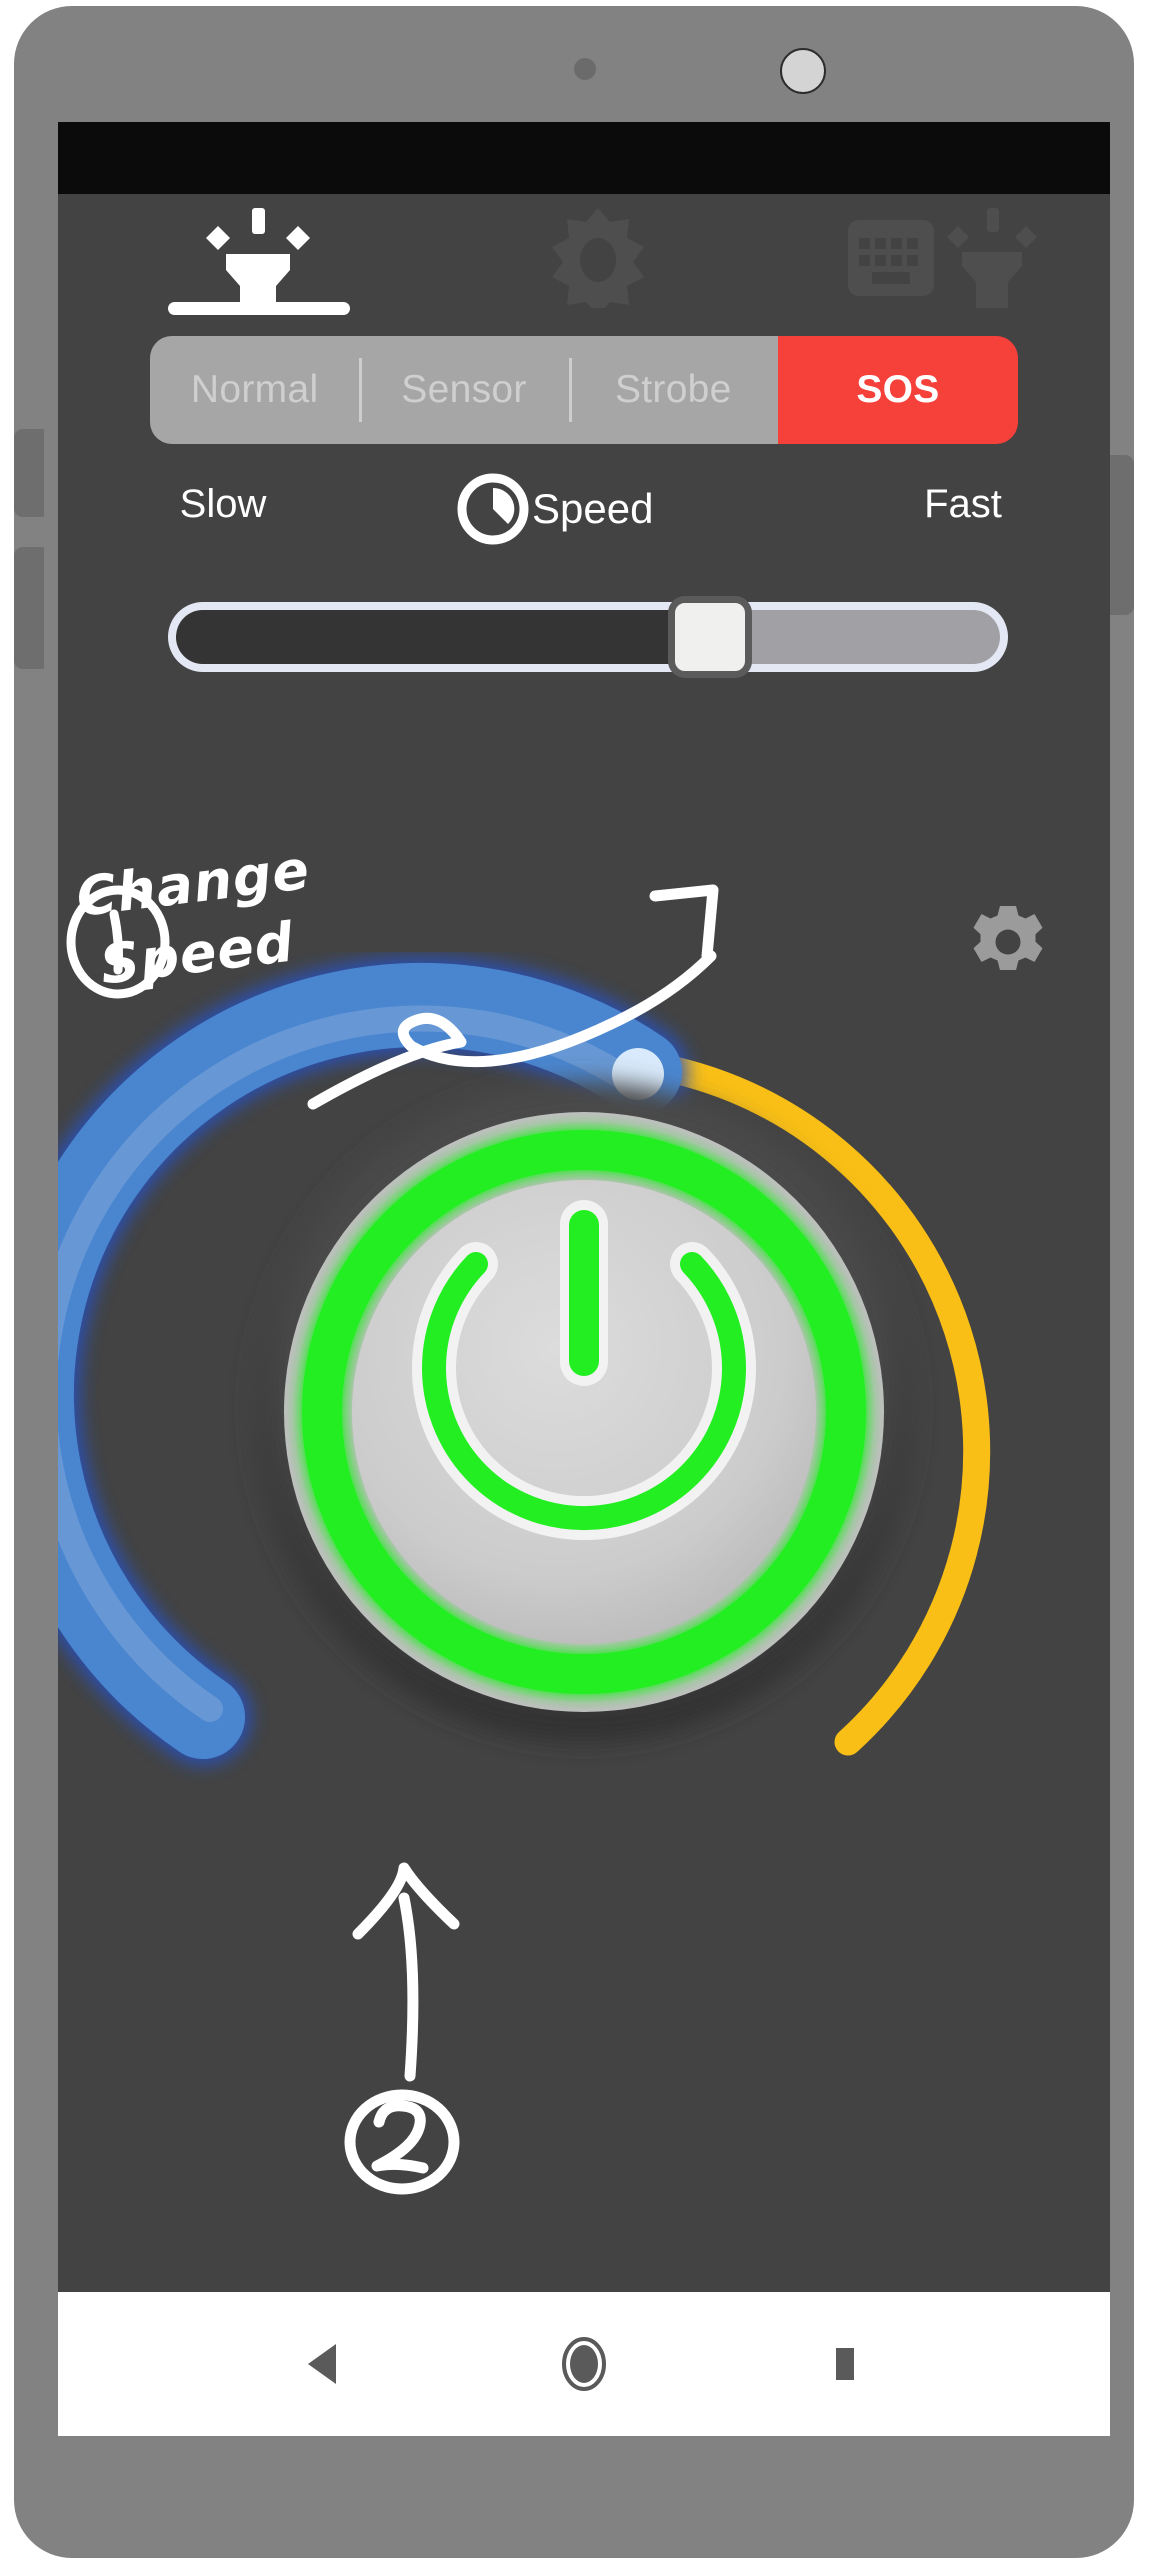 This screenshot has width=1150, height=2564. Describe the element at coordinates (585, 69) in the screenshot. I see `proximity-sensor-icon` at that location.